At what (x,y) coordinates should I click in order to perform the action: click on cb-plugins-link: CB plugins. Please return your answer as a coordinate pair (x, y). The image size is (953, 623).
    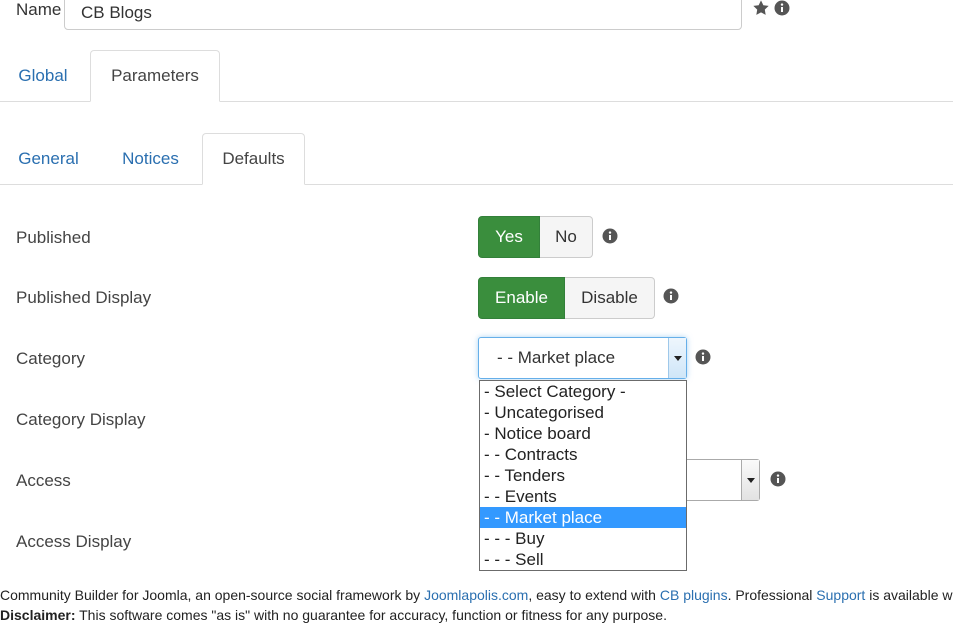
    Looking at the image, I should click on (694, 595).